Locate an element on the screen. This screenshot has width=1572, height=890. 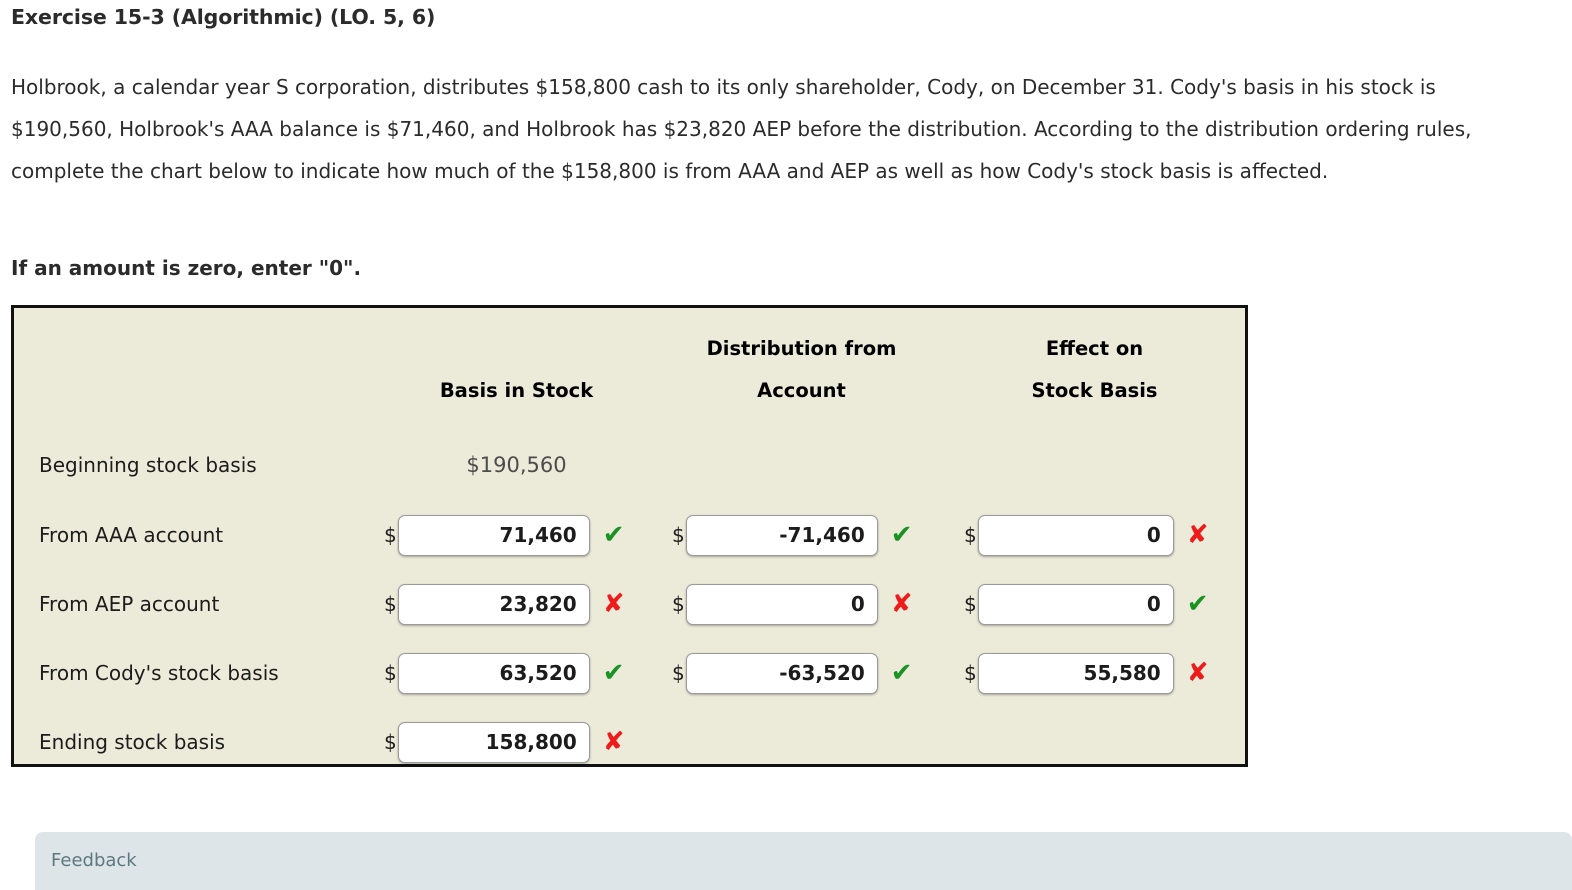
column-header-effect-line1: Effect on is located at coordinates (1094, 348).